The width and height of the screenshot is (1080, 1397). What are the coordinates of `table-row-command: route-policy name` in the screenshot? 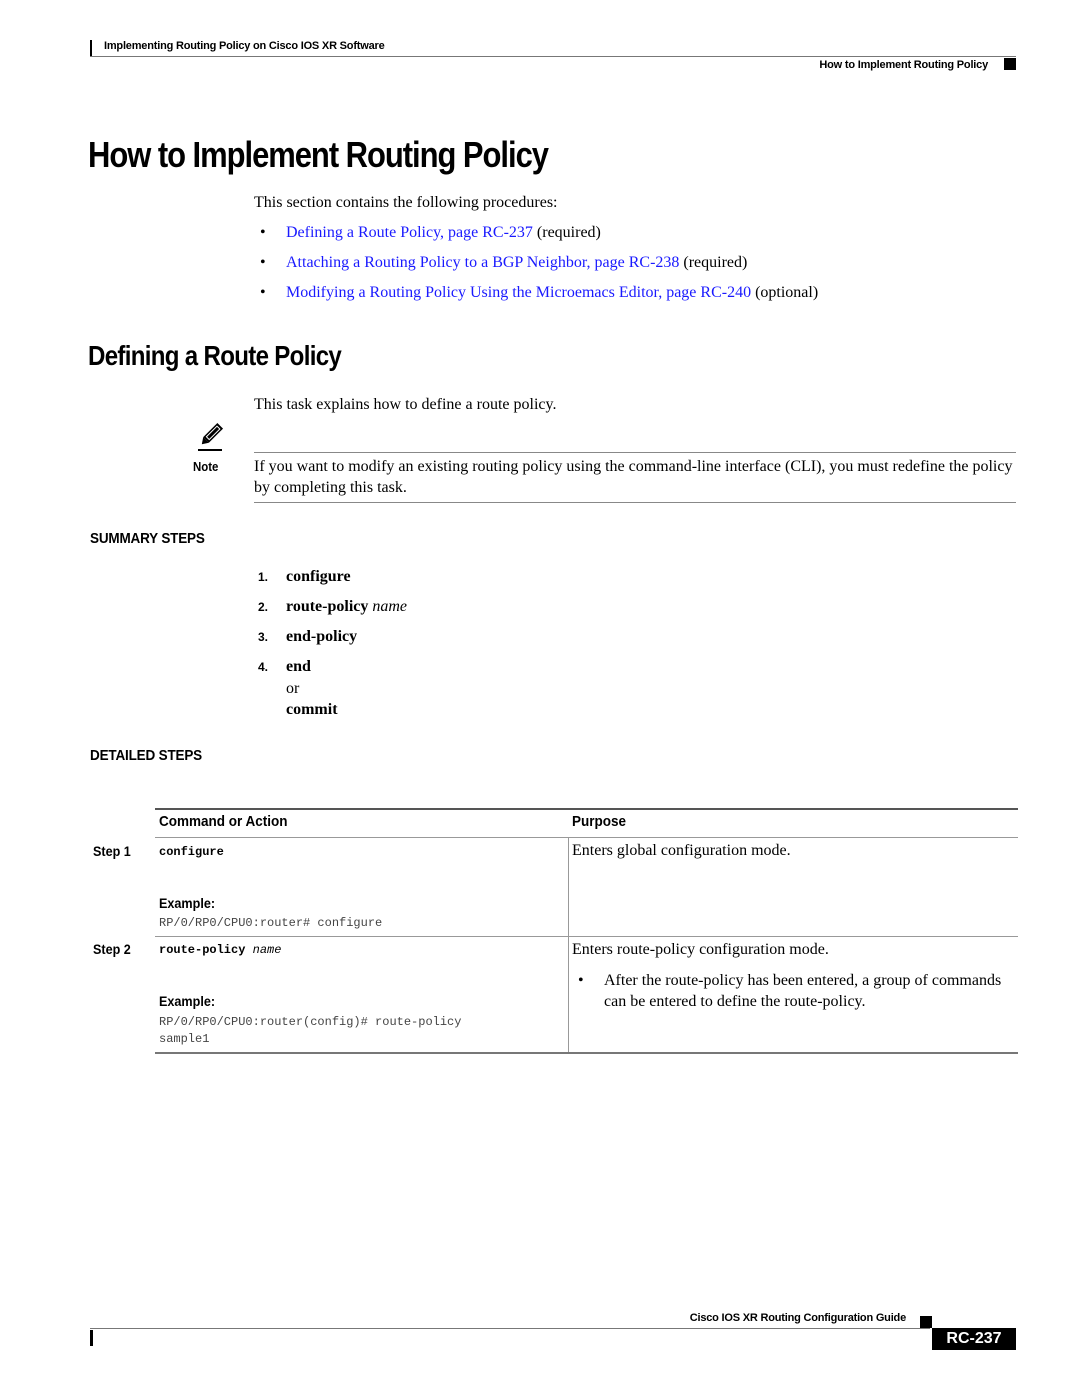 It's located at (220, 950).